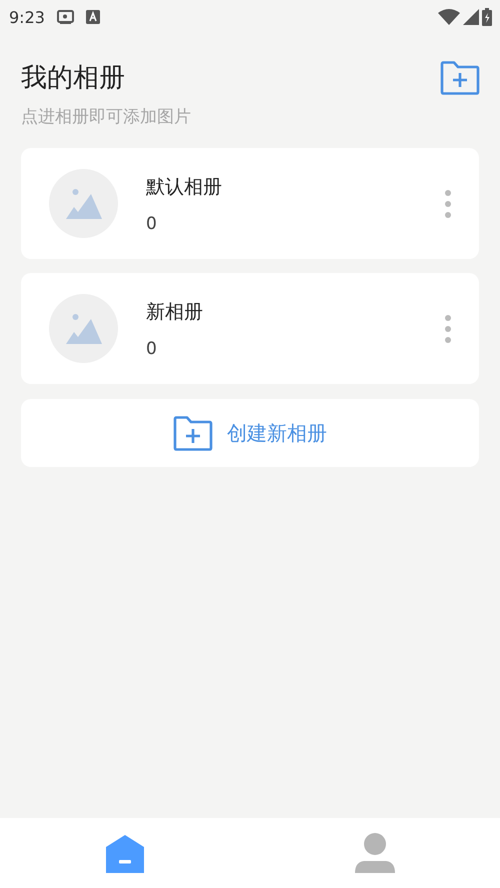  What do you see at coordinates (375, 853) in the screenshot?
I see `profile-tab` at bounding box center [375, 853].